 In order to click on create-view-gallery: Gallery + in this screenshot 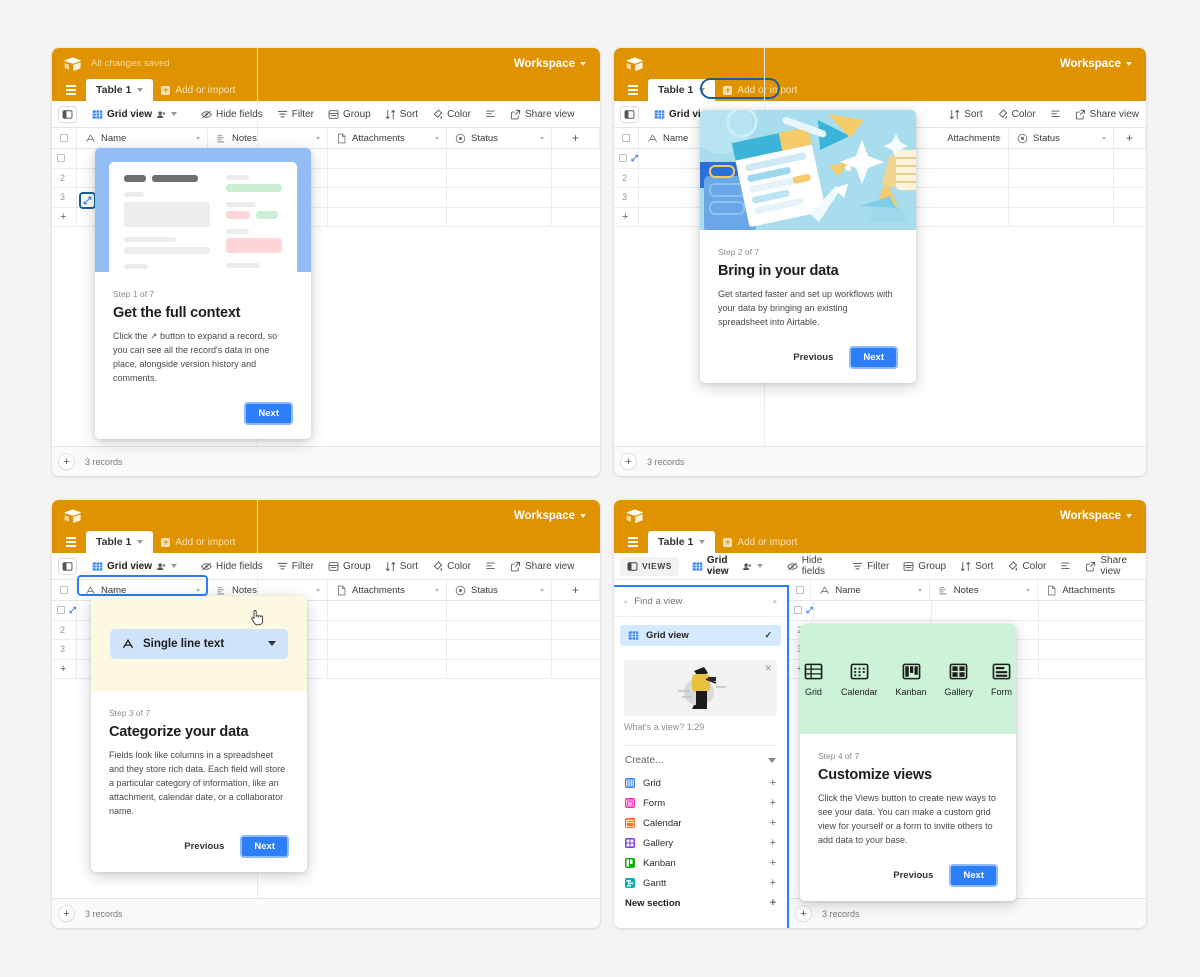, I will do `click(700, 843)`.